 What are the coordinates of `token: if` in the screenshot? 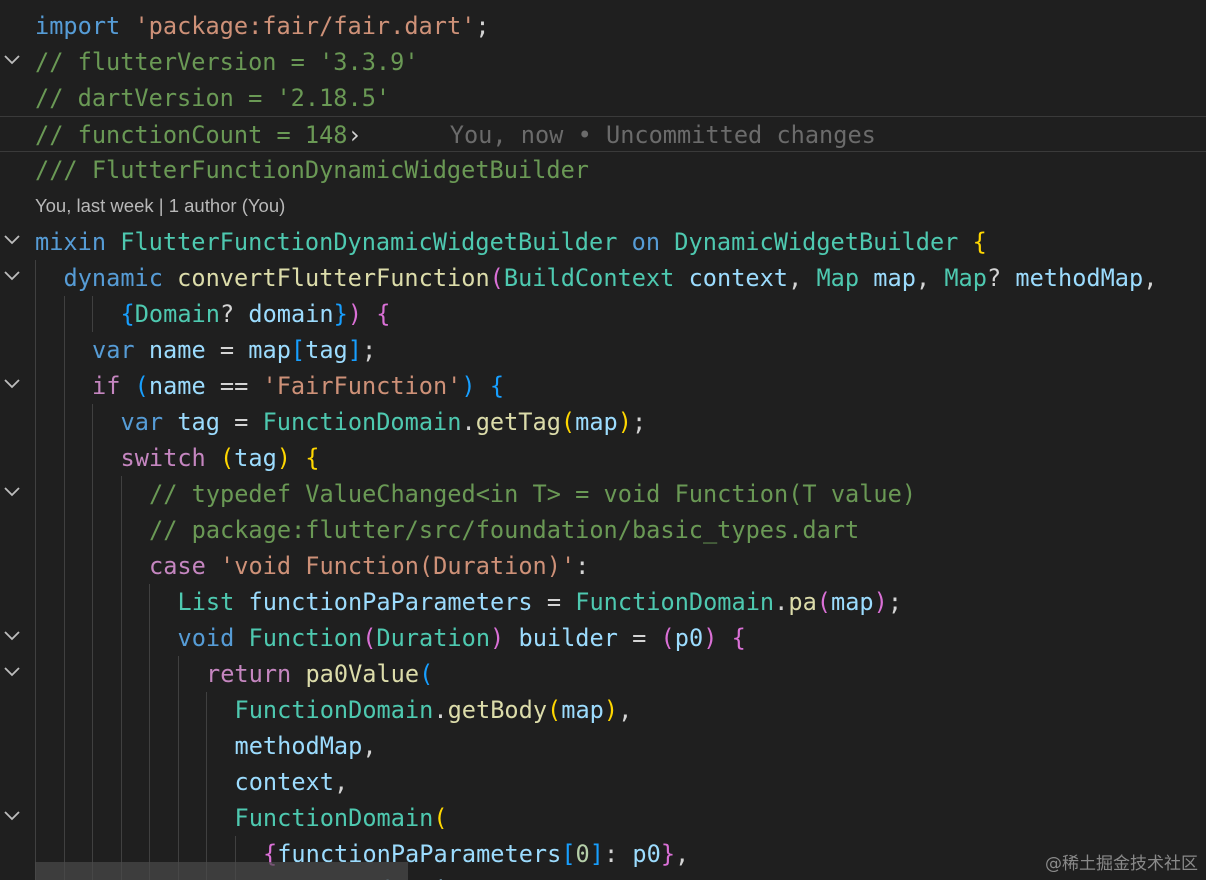 It's located at (106, 386).